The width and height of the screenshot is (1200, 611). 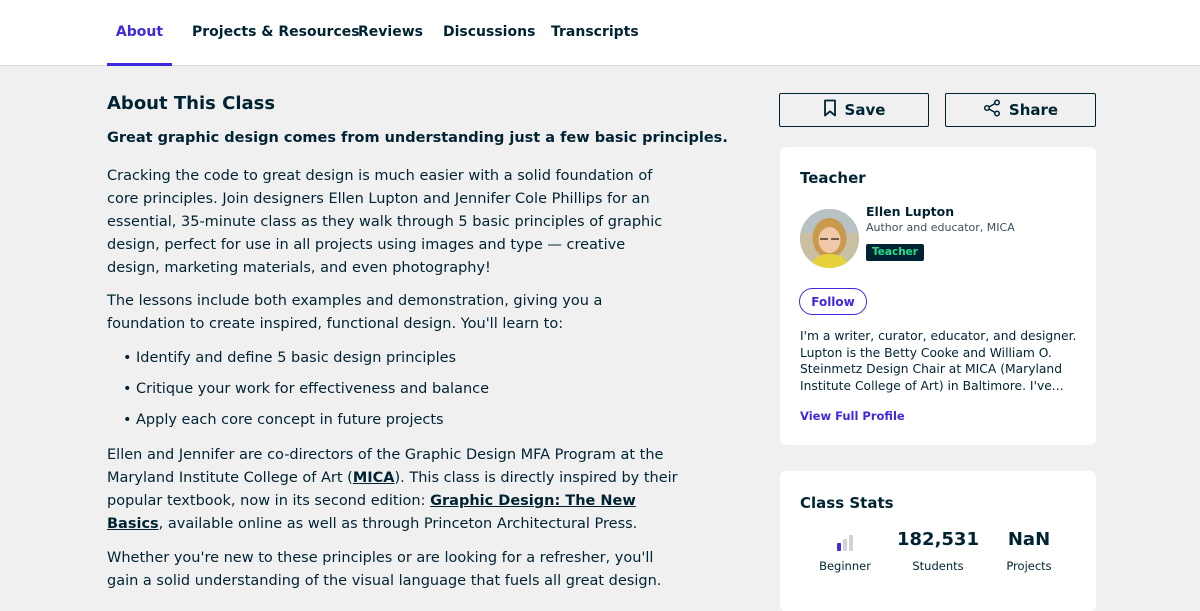 I want to click on tab-transcripts: Transcripts, so click(x=595, y=33).